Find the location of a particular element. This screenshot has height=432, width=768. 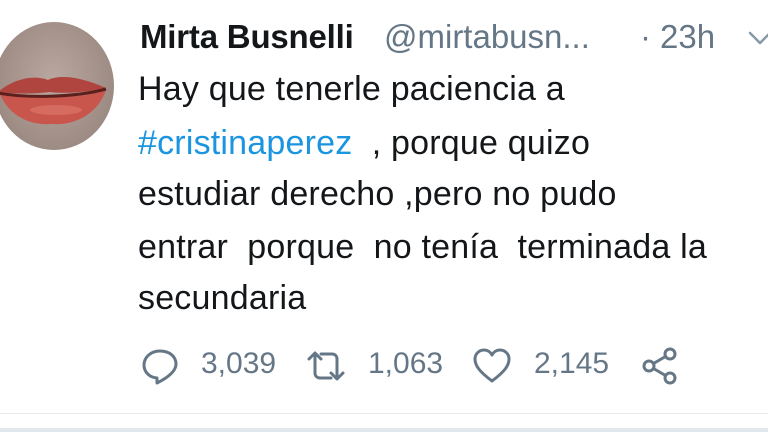

reply-icon is located at coordinates (160, 366).